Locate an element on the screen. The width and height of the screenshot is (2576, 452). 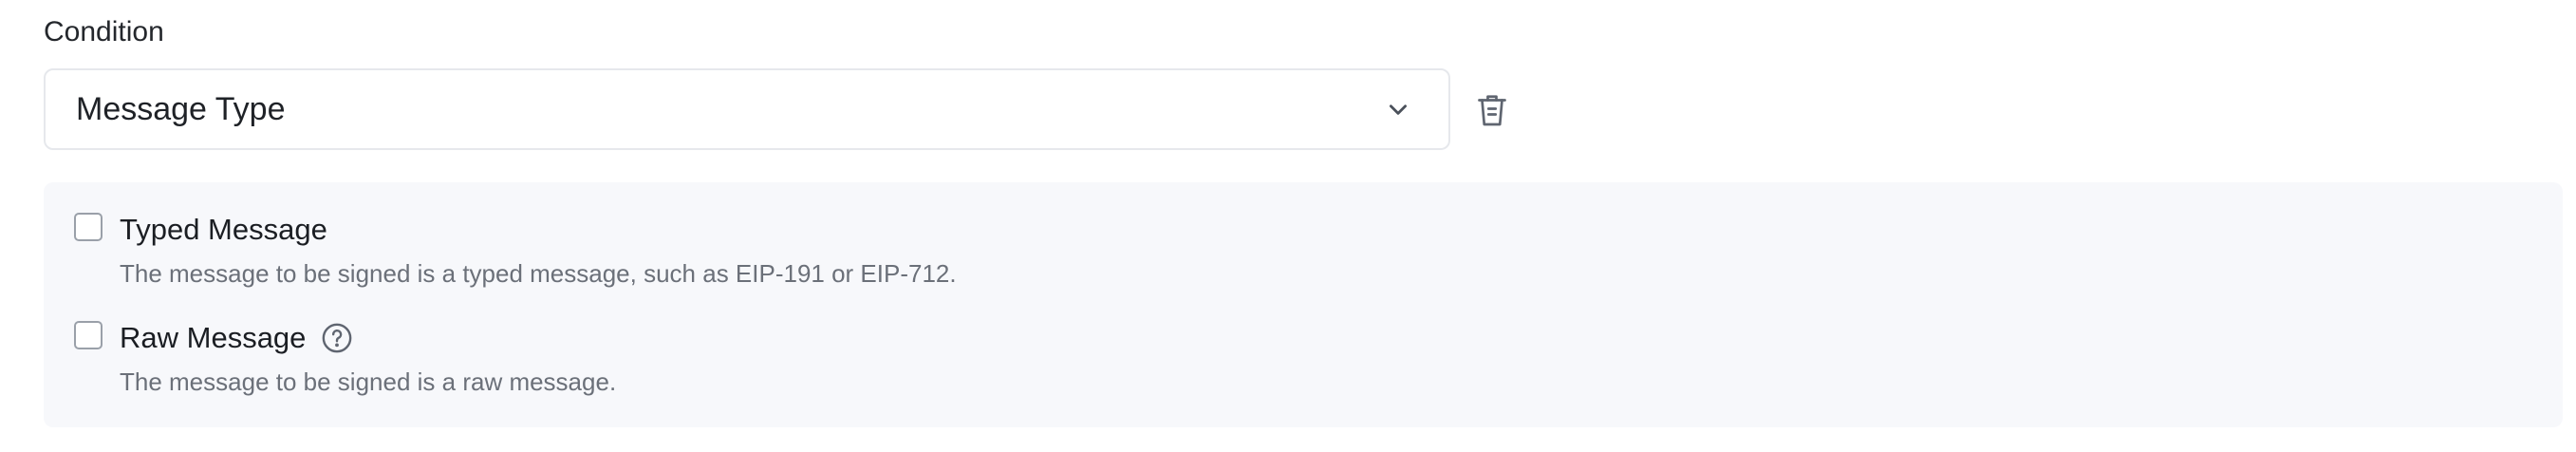
typed-message-title: Typed Message is located at coordinates (224, 229).